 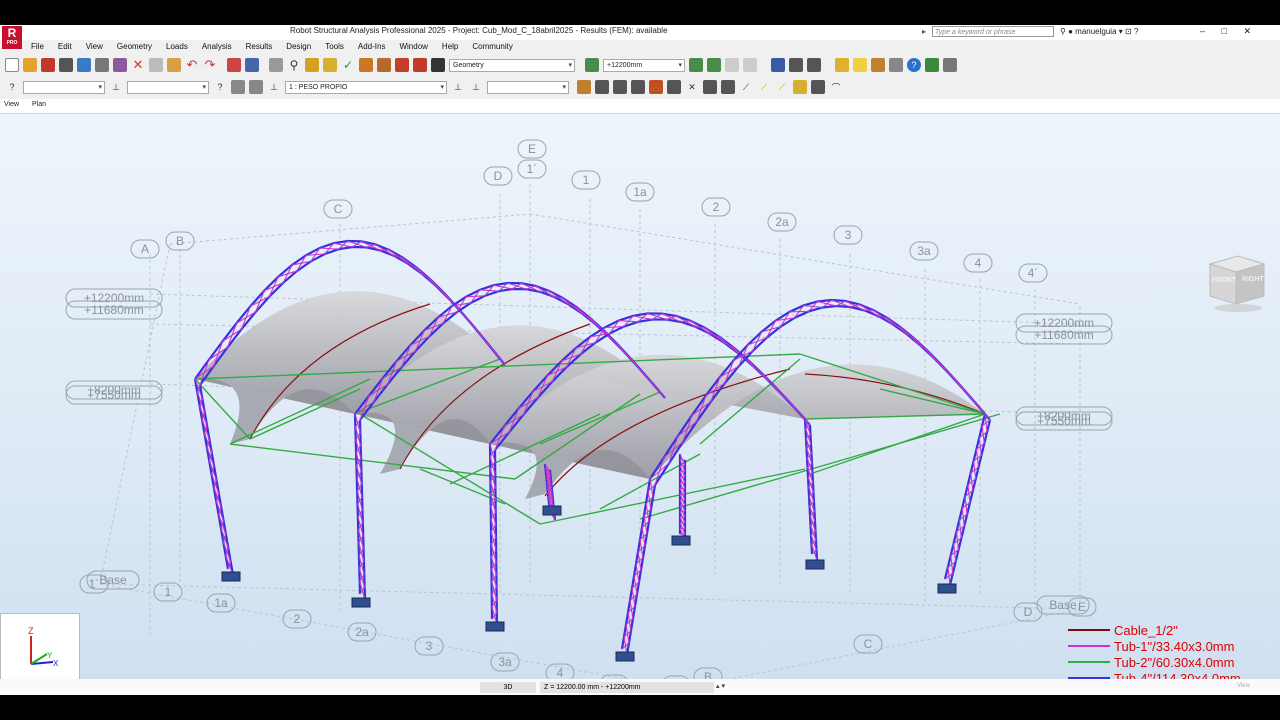 I want to click on display-icon, so click(x=796, y=65).